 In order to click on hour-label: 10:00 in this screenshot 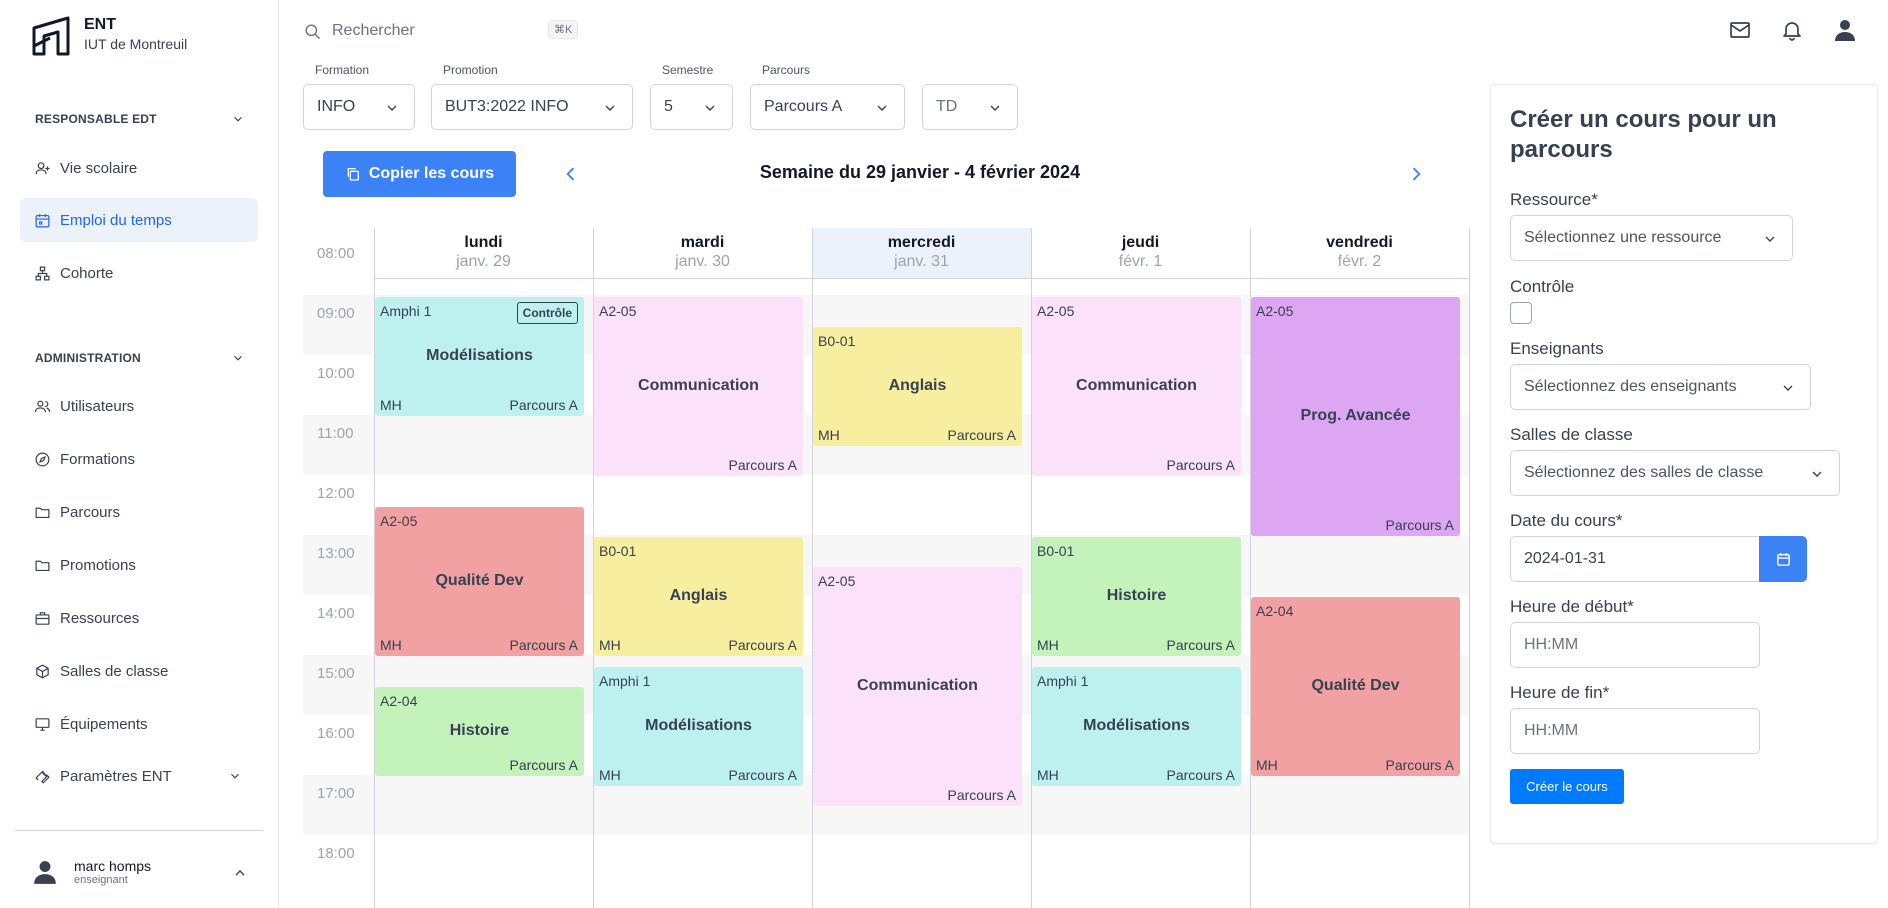, I will do `click(336, 373)`.